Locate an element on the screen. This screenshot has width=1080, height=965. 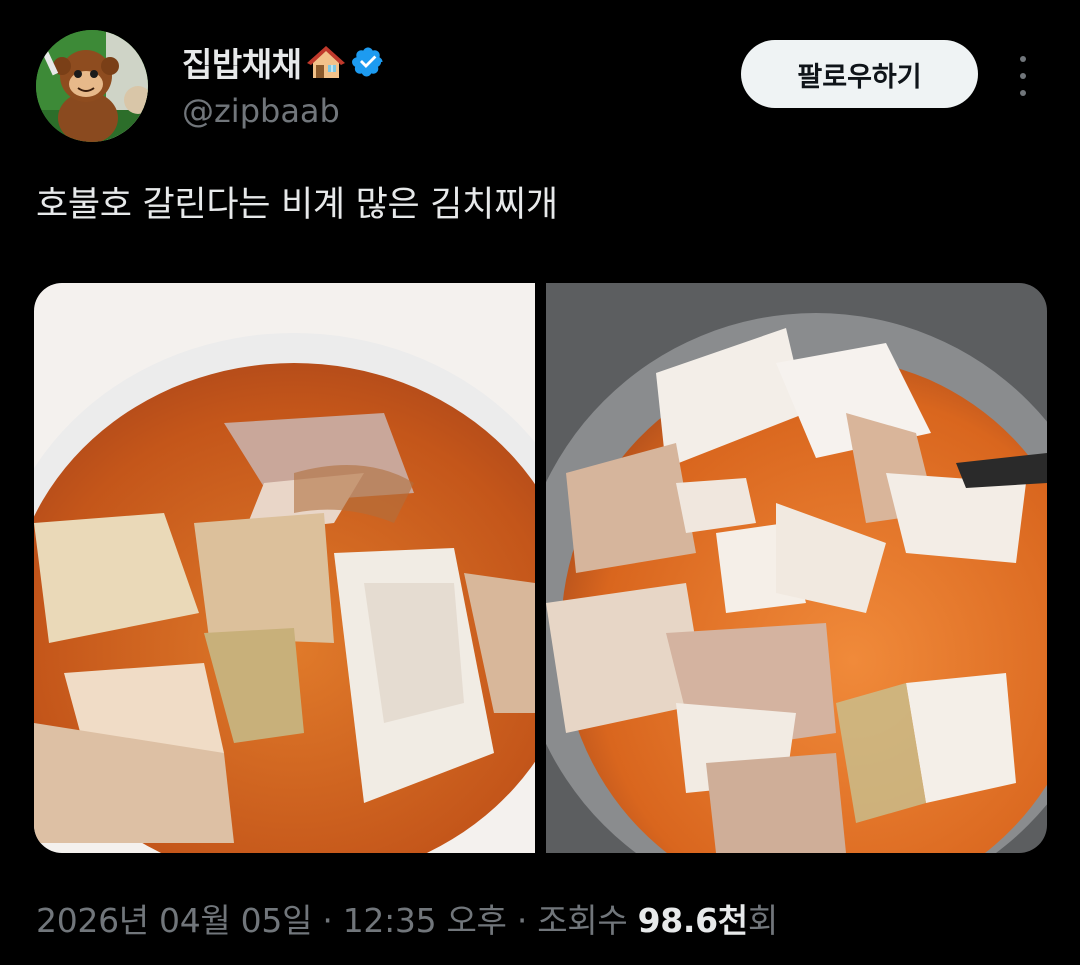
more-options-icon is located at coordinates (1023, 76).